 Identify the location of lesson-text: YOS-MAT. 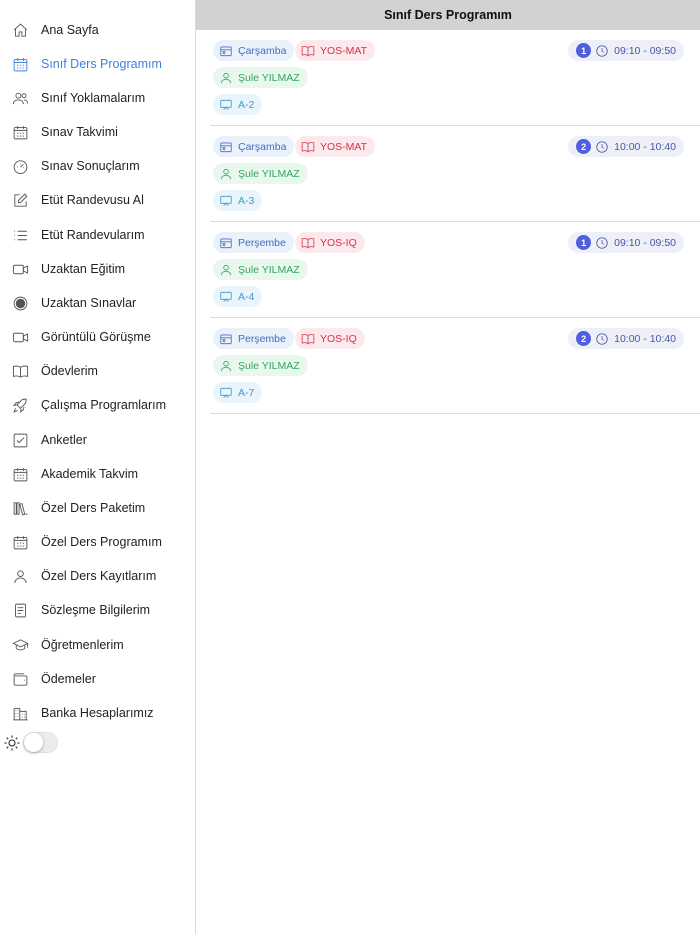
(344, 50).